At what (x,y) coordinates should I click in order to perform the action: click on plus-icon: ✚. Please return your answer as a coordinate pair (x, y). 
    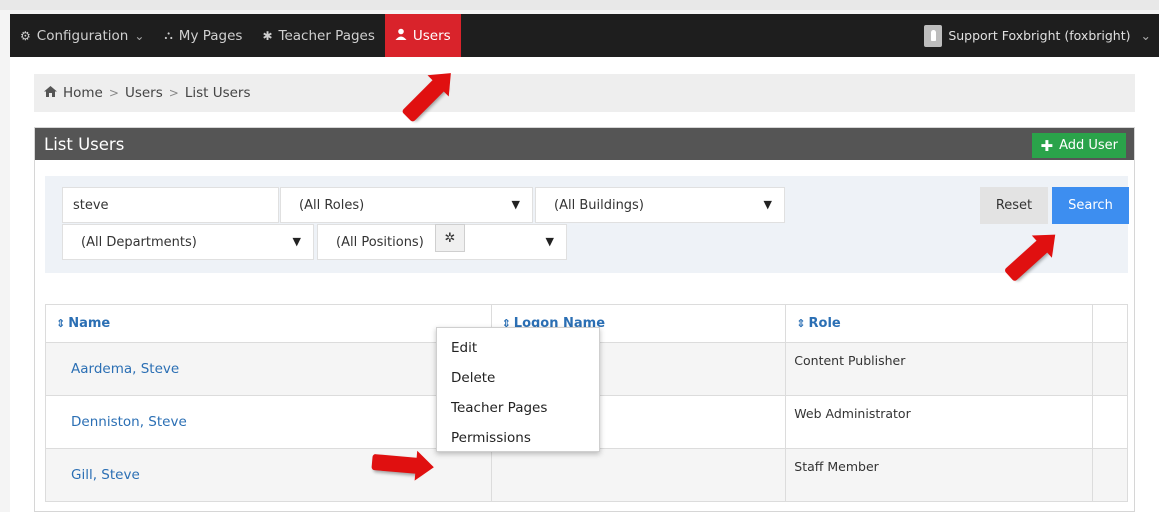
    Looking at the image, I should click on (1047, 145).